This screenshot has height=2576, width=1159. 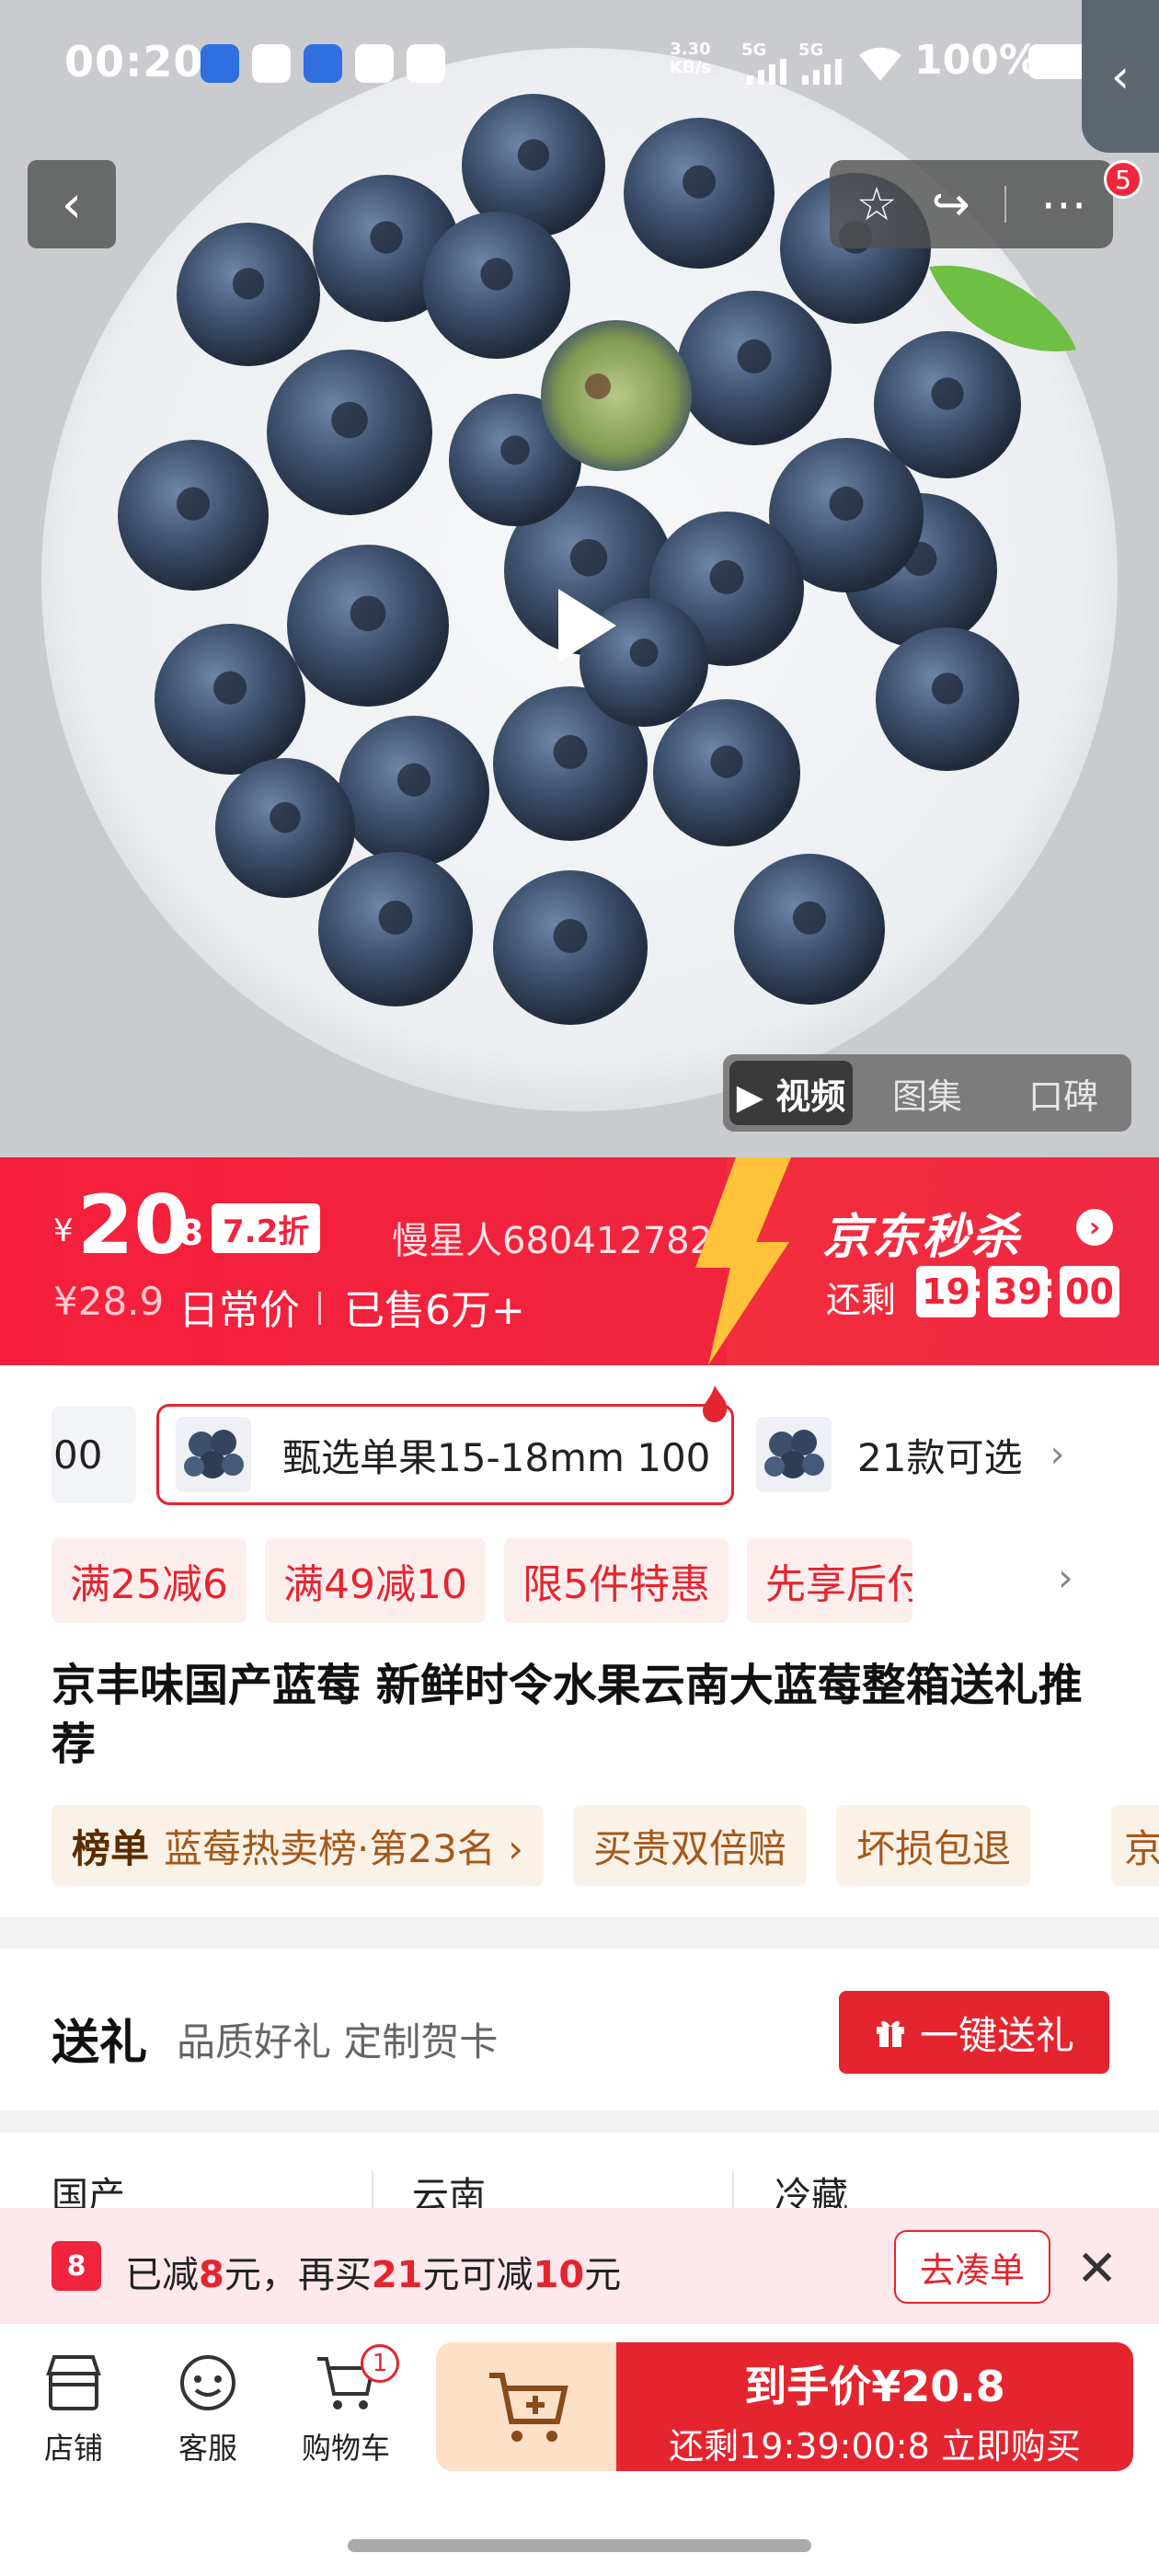 What do you see at coordinates (375, 1580) in the screenshot?
I see `promo-tag: 满49减10` at bounding box center [375, 1580].